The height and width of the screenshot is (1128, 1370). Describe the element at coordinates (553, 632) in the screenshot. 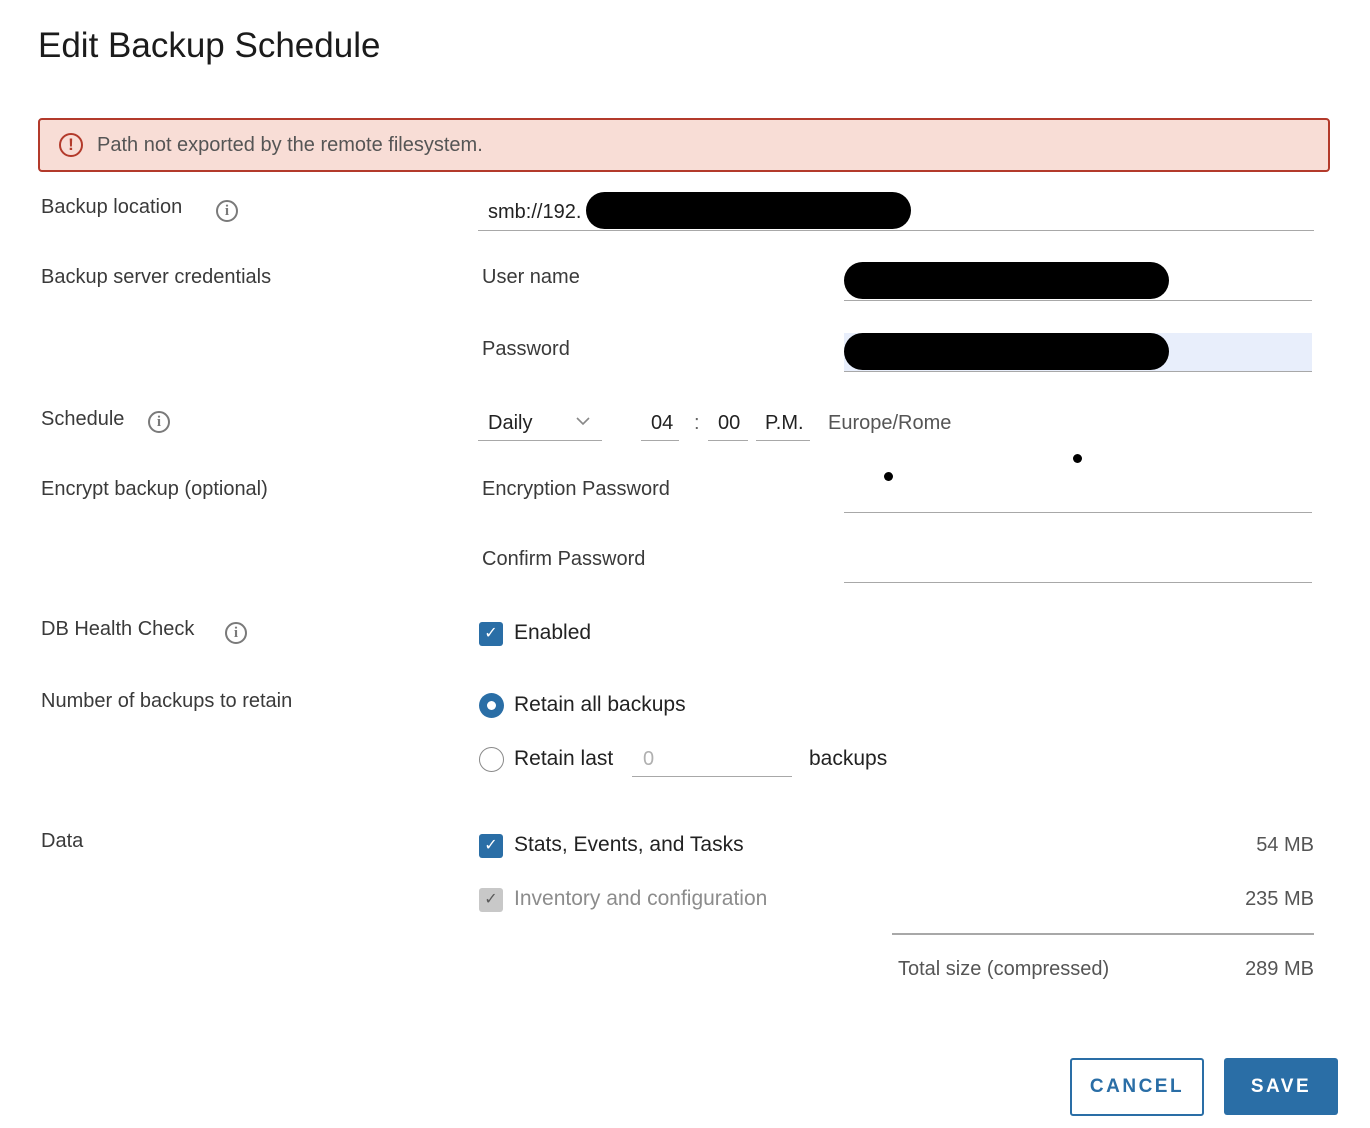

I see `health-check-enabled-label: Enabled` at that location.